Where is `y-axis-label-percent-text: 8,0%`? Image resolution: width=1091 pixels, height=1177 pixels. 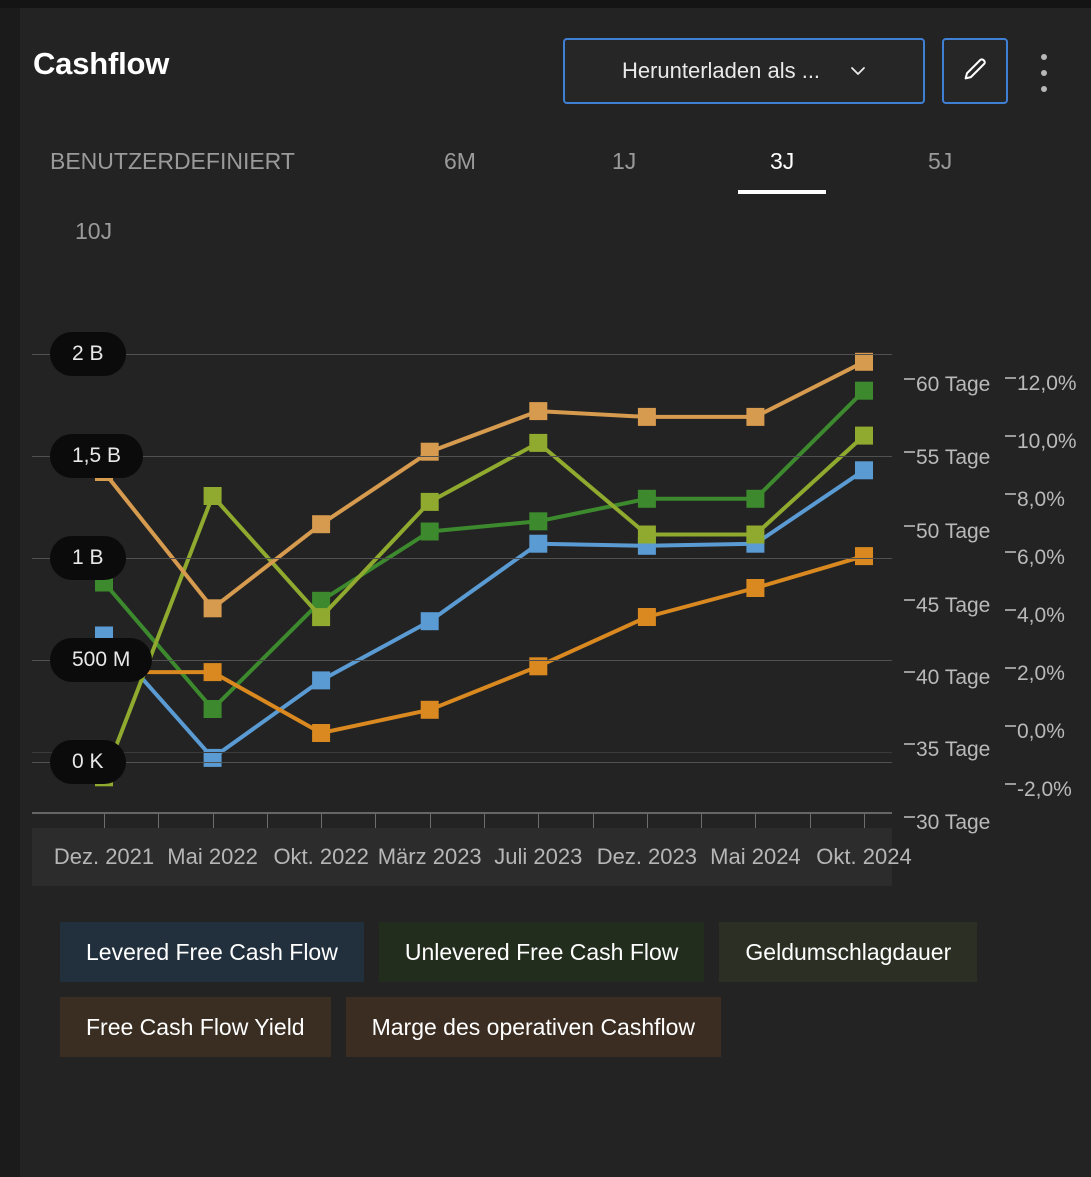
y-axis-label-percent-text: 8,0% is located at coordinates (1041, 499).